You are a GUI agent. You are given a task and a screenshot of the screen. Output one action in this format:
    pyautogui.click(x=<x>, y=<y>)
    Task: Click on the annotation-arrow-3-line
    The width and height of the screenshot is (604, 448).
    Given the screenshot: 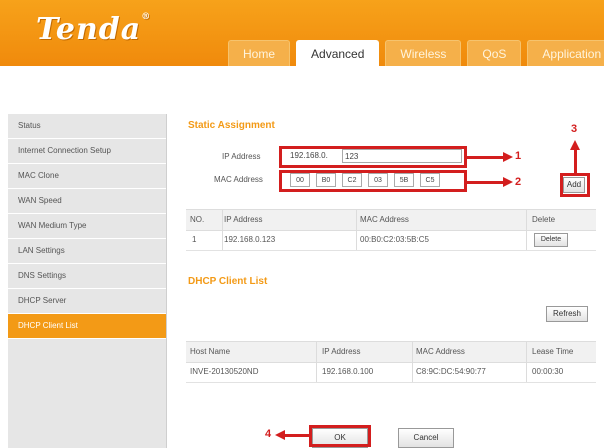 What is the action you would take?
    pyautogui.click(x=575, y=161)
    